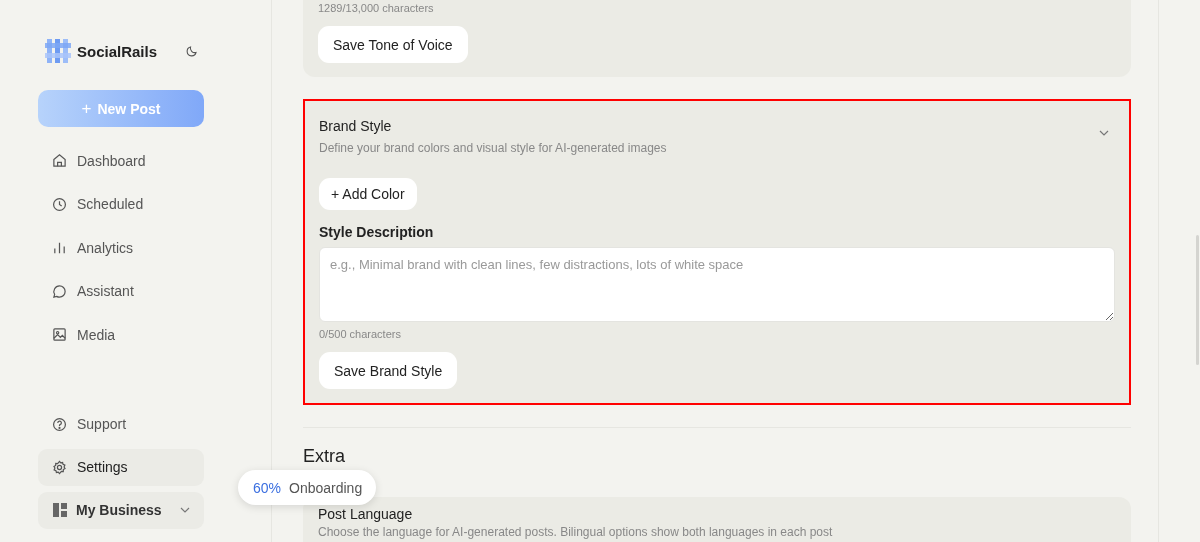  I want to click on section-heading: Extra, so click(324, 456).